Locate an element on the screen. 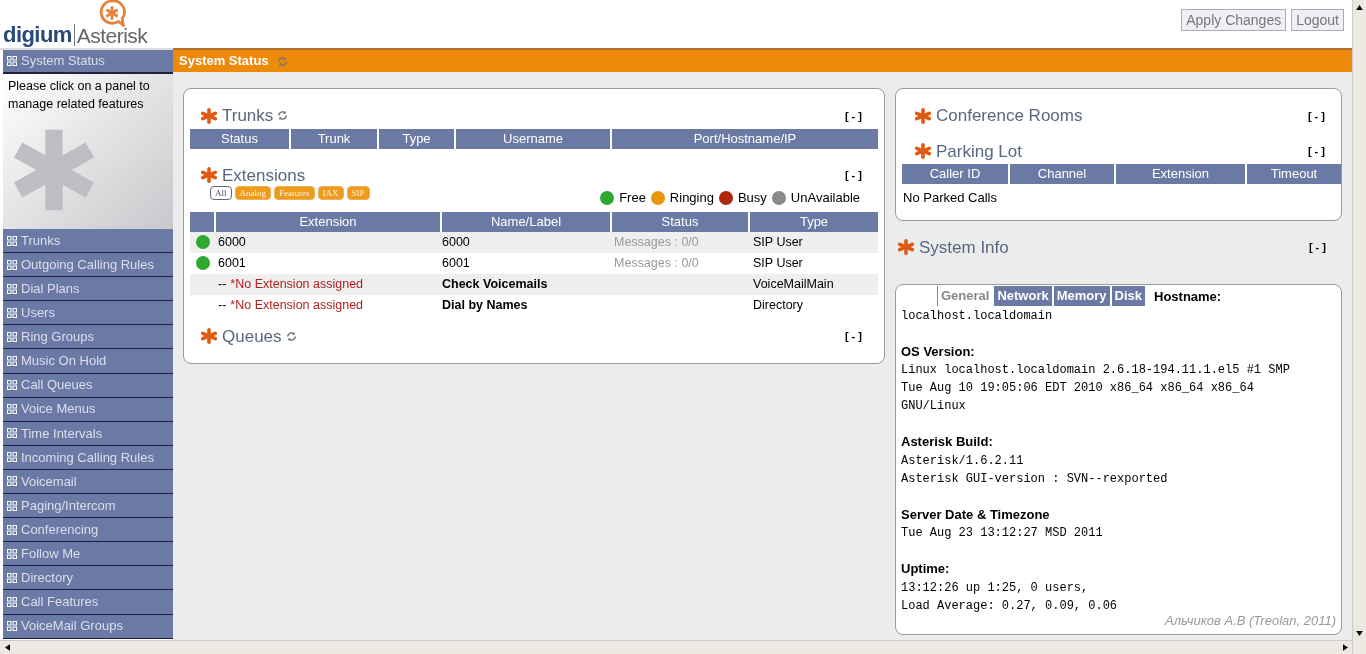  table-cell: SIP User is located at coordinates (778, 241).